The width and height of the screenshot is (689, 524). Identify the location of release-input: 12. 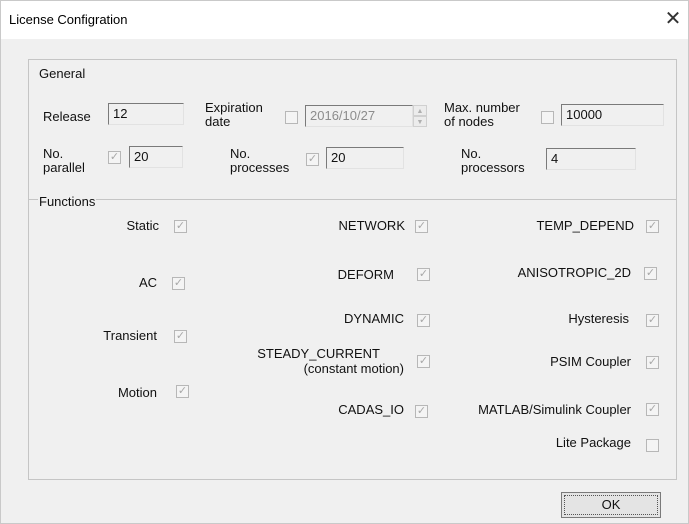
(146, 114).